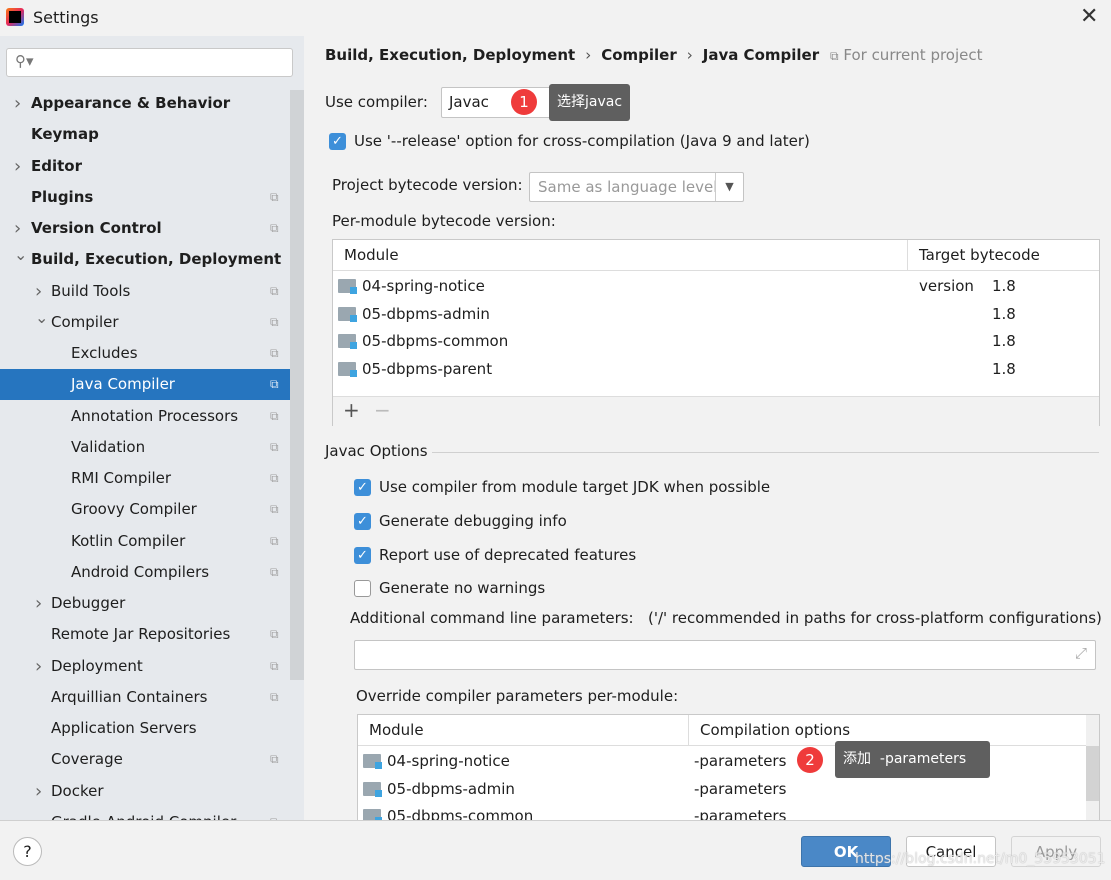  I want to click on sidebar-item: Annotation Processors ⧉, so click(145, 416).